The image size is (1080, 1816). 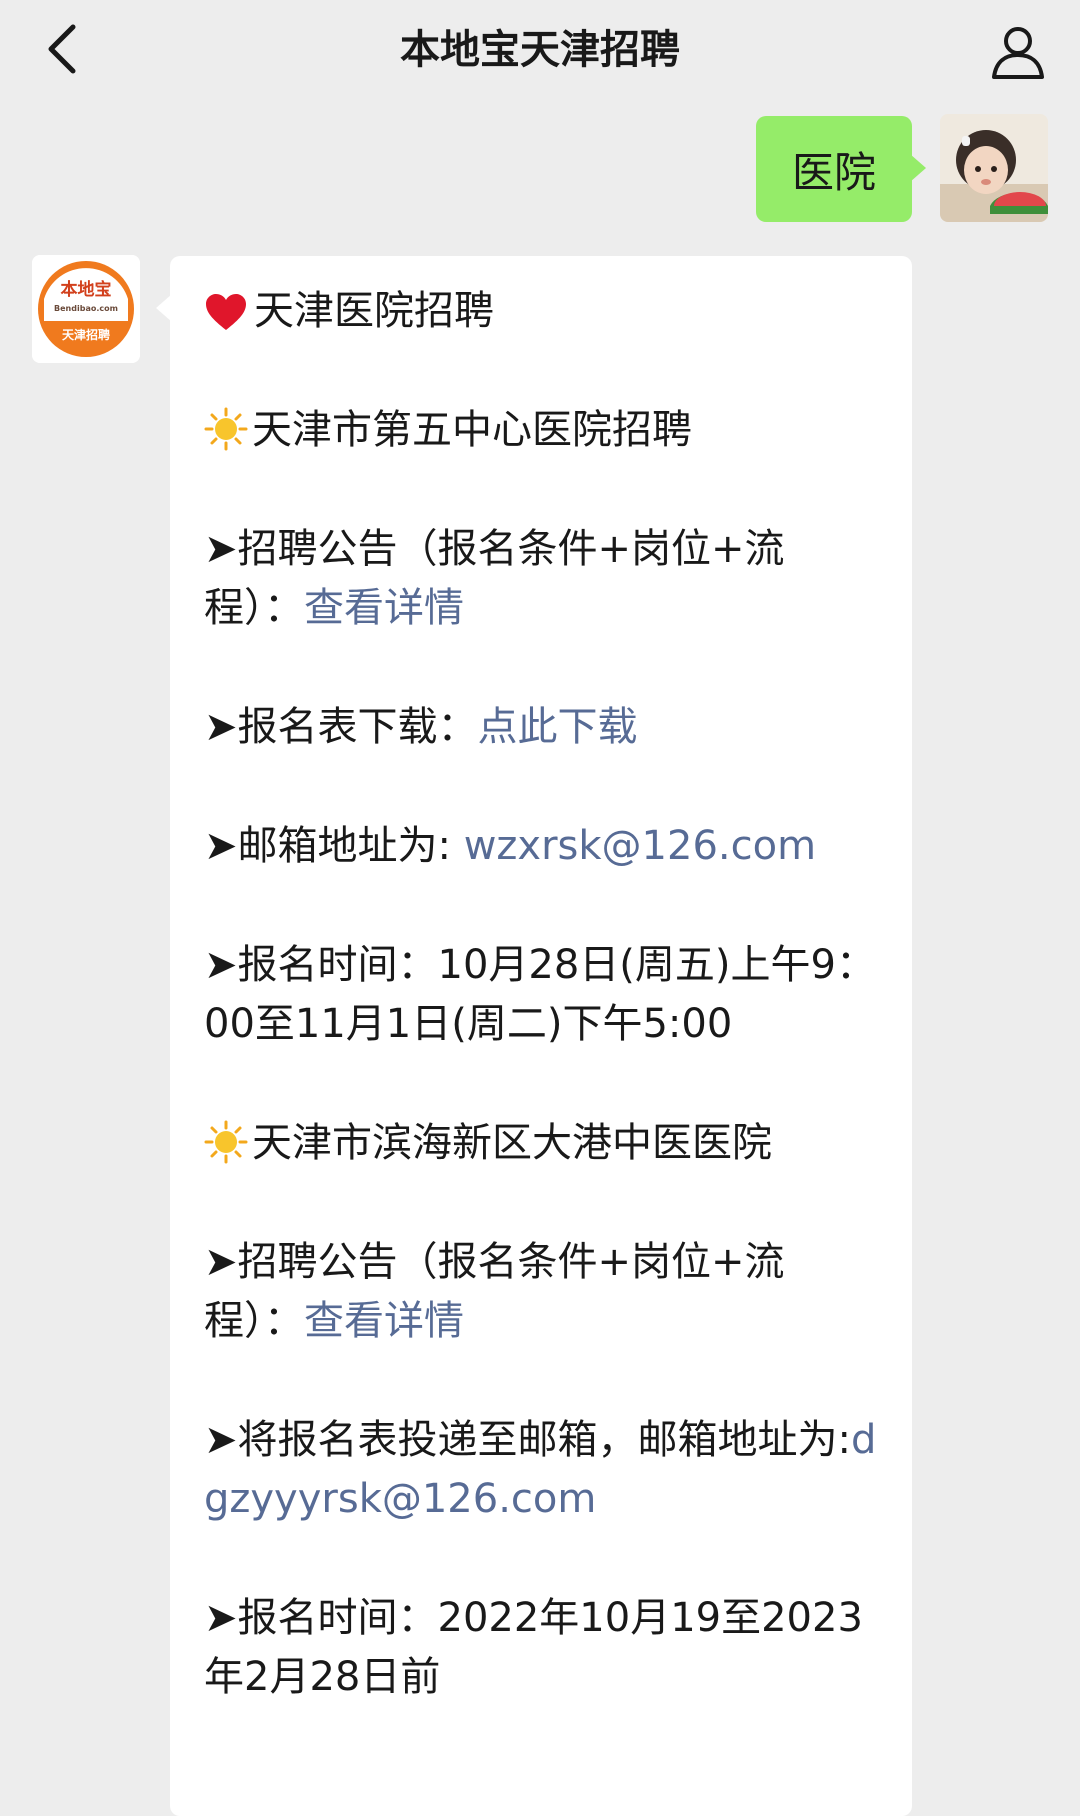 I want to click on hospital-2-email: ➤将报名表投递至邮箱，邮箱地址为:dgzyyyrsk@126.com, so click(x=543, y=1470).